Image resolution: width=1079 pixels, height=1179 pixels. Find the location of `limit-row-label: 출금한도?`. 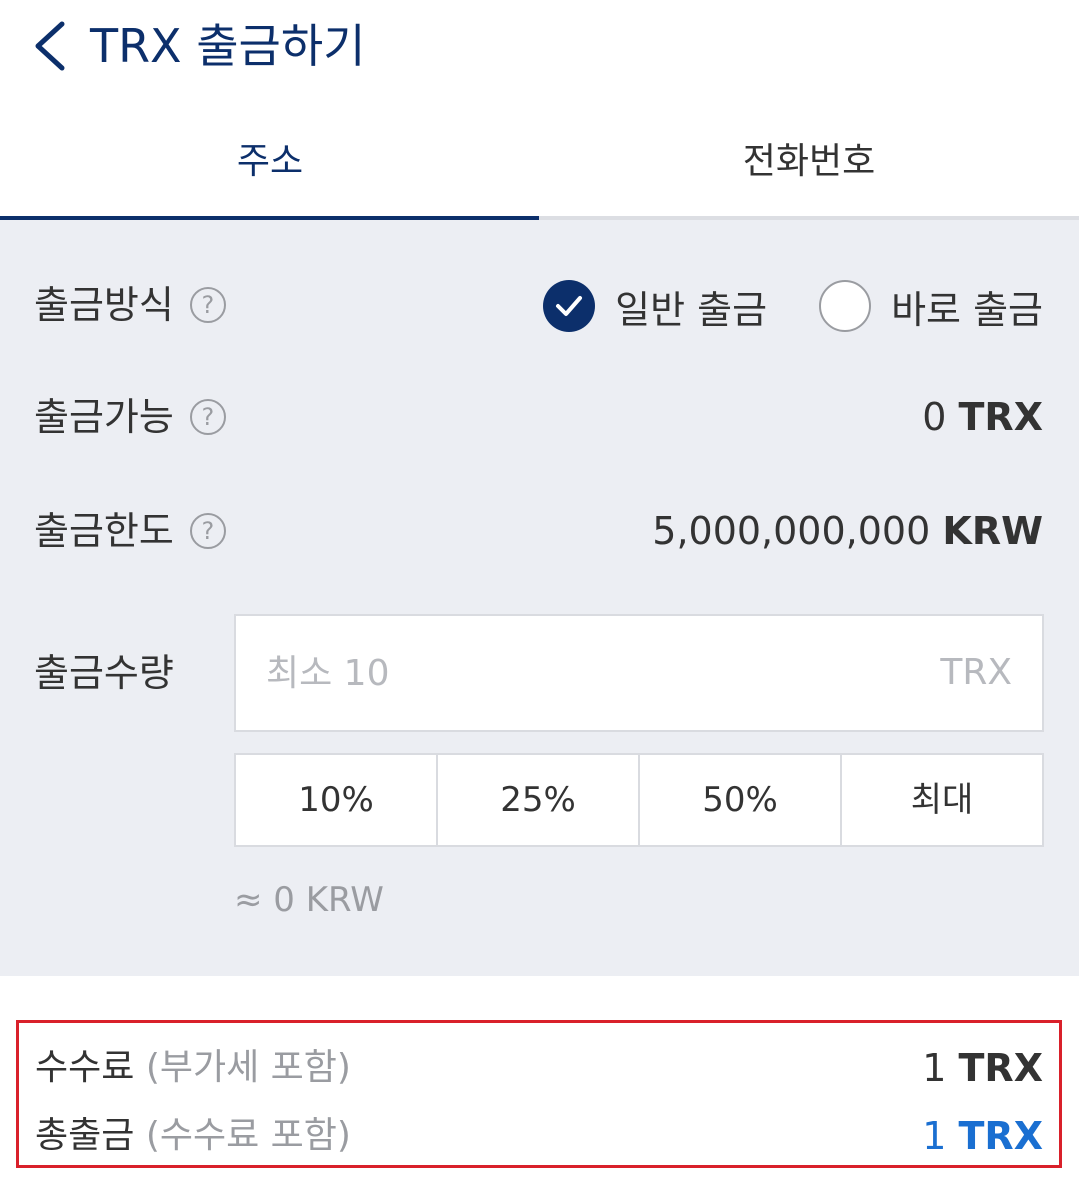

limit-row-label: 출금한도? is located at coordinates (130, 531).